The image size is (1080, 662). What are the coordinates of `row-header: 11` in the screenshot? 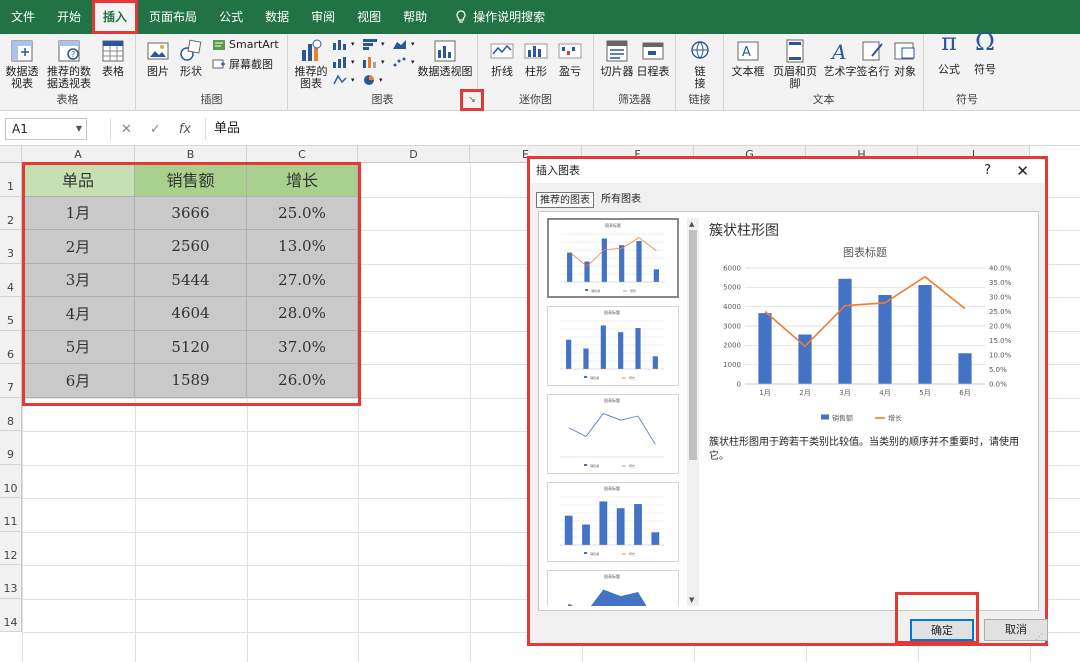 It's located at (11, 515).